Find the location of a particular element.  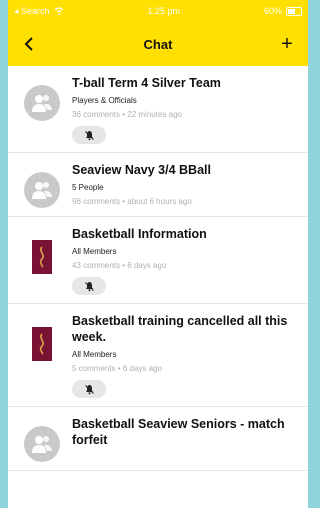

add-chat-button: + is located at coordinates (287, 44).